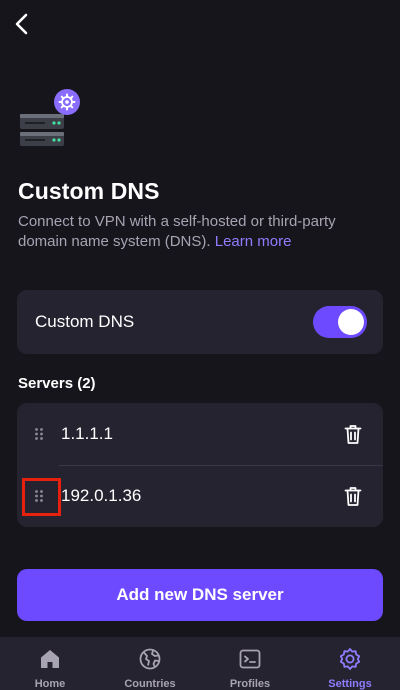  Describe the element at coordinates (89, 191) in the screenshot. I see `page-title: Custom DNS` at that location.